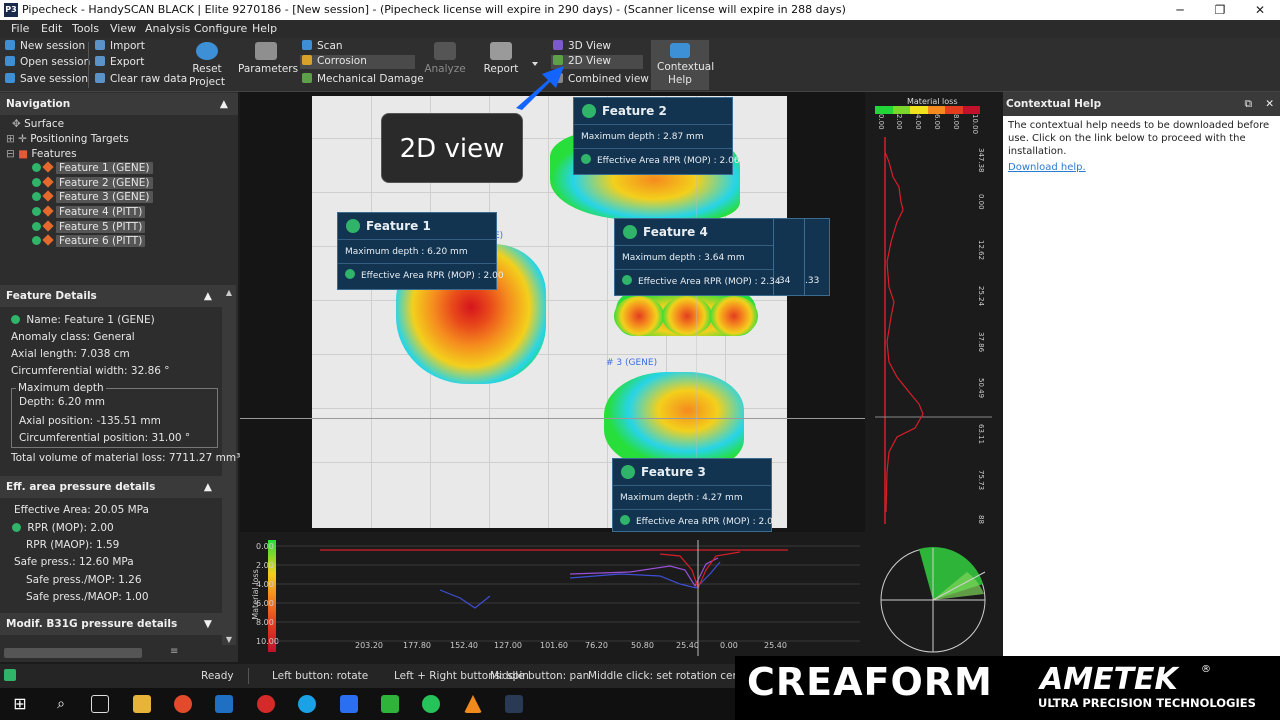 The height and width of the screenshot is (720, 1280). Describe the element at coordinates (680, 50) in the screenshot. I see `help-icon` at that location.